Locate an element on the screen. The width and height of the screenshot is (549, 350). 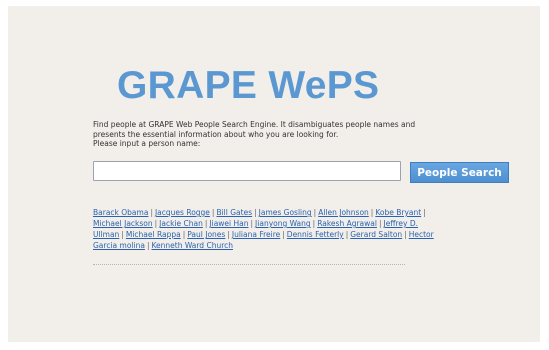
name-link-jackie-chan: Jackie Chan is located at coordinates (181, 223).